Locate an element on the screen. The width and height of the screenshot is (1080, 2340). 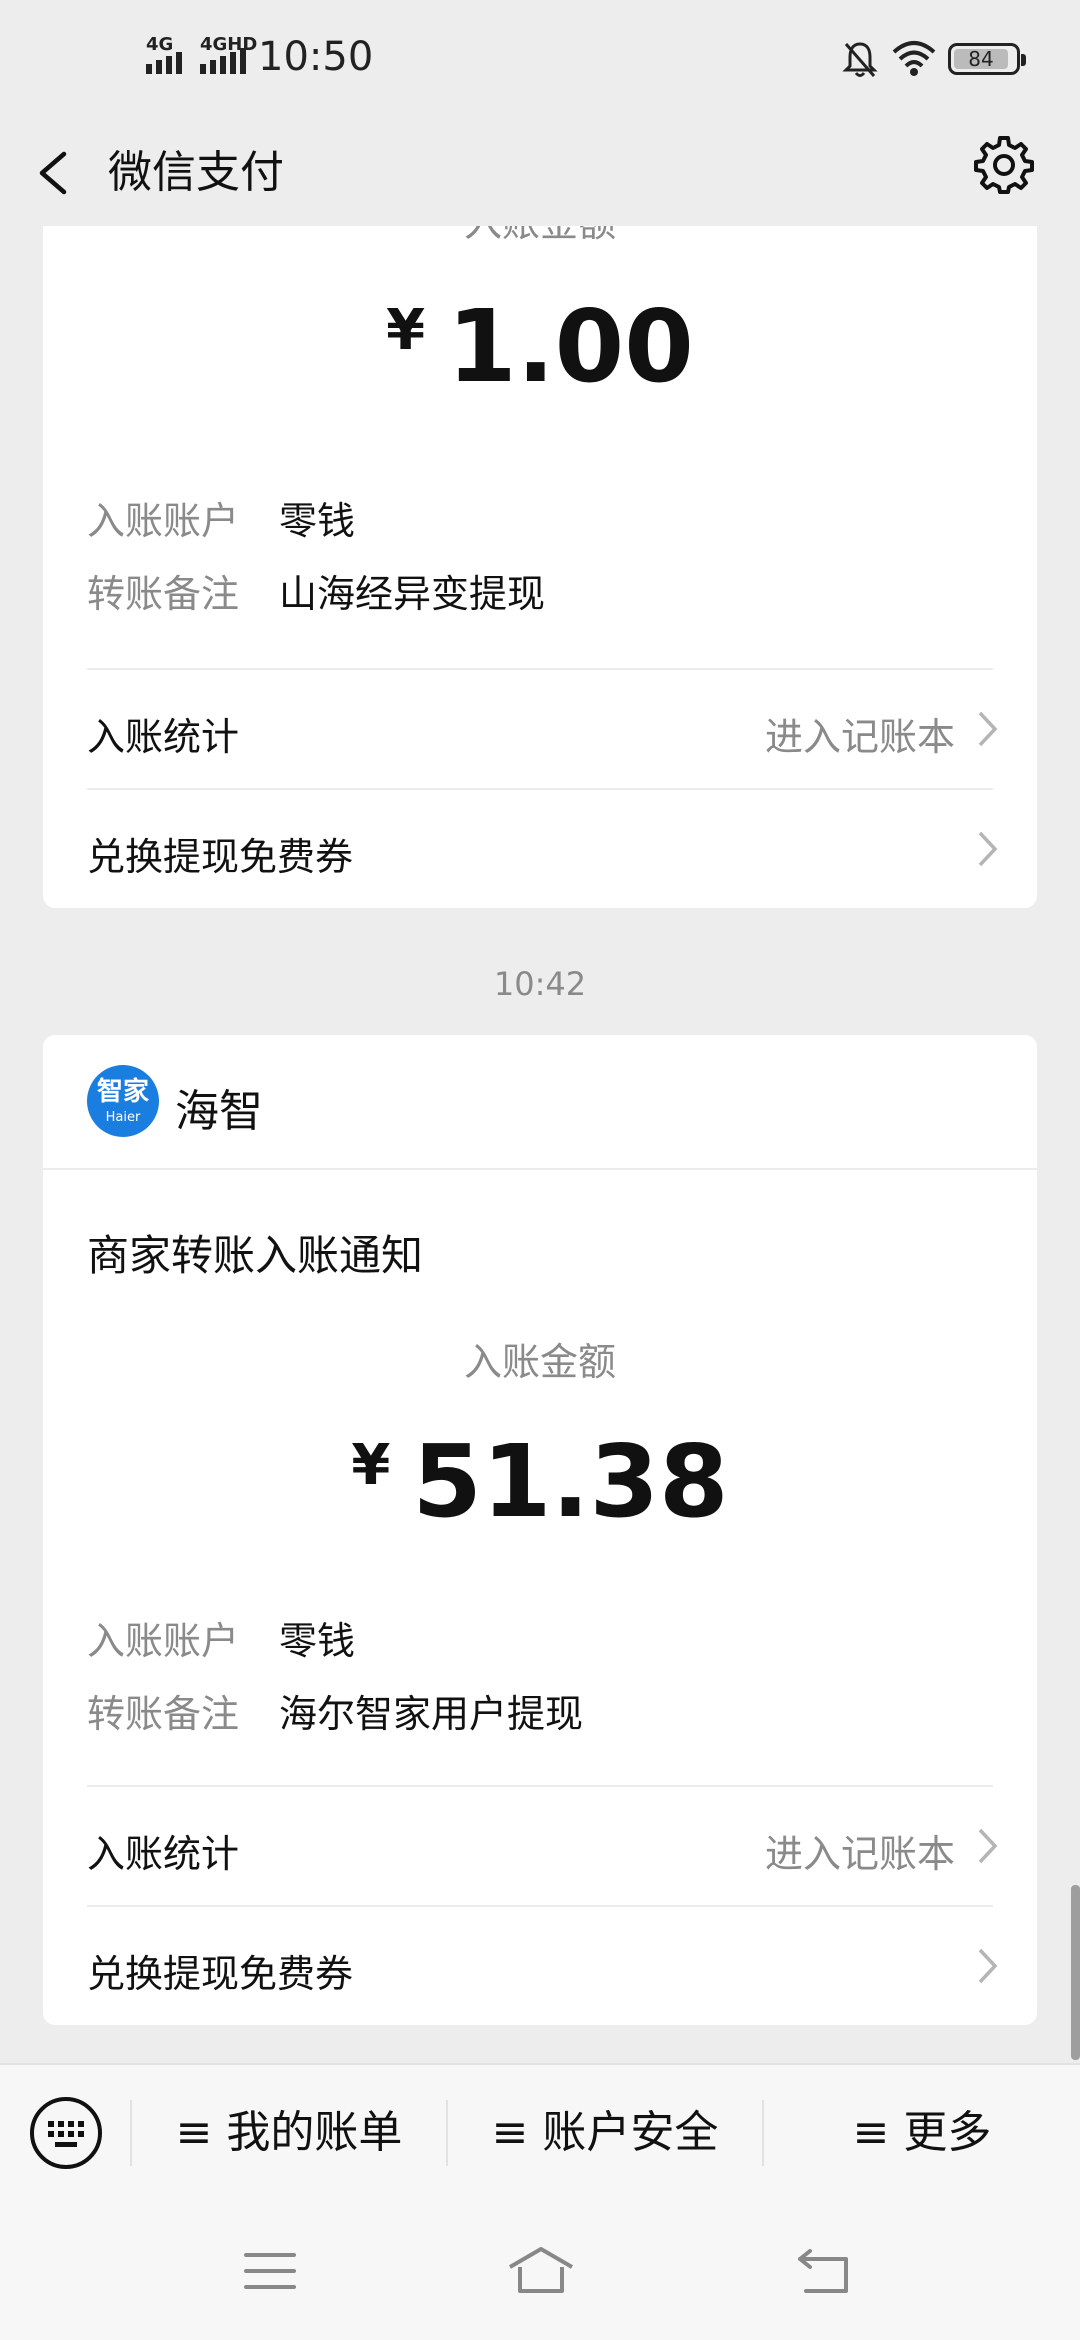
recent-apps-icon is located at coordinates (270, 2271).